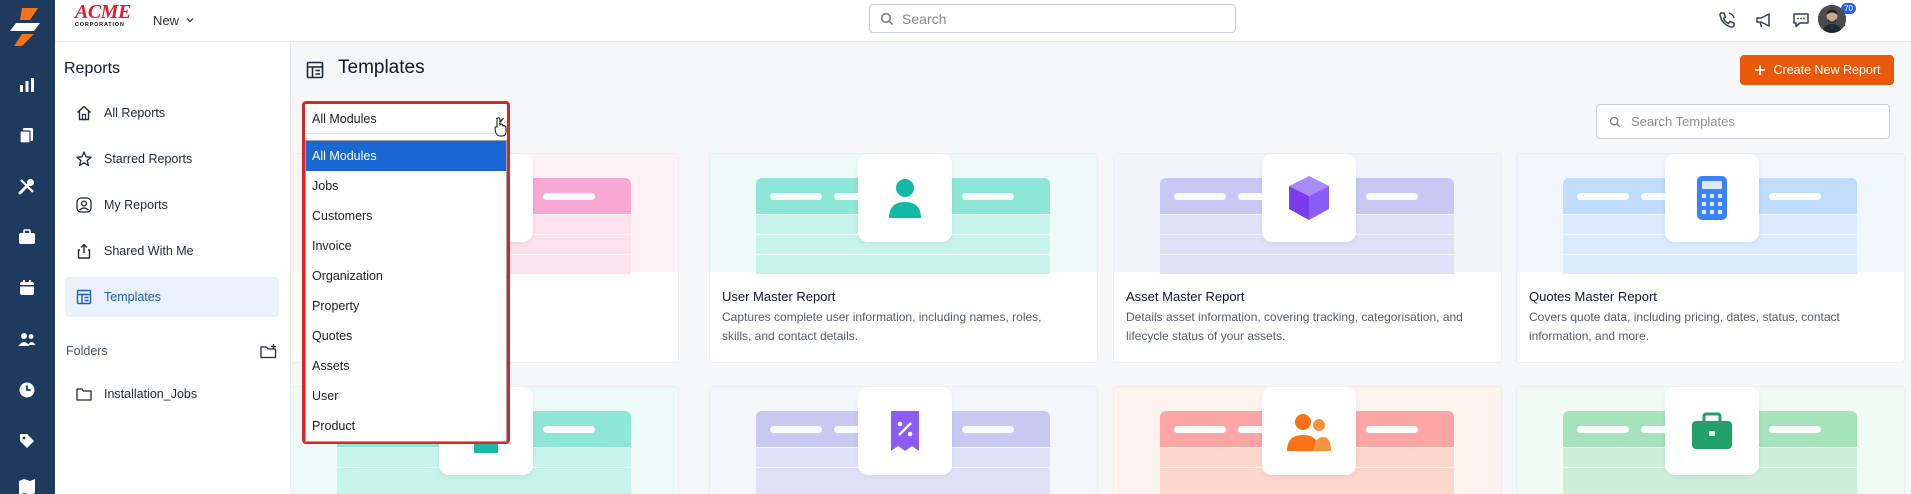  I want to click on sidebar-item-all-reports: All Reports, so click(172, 113).